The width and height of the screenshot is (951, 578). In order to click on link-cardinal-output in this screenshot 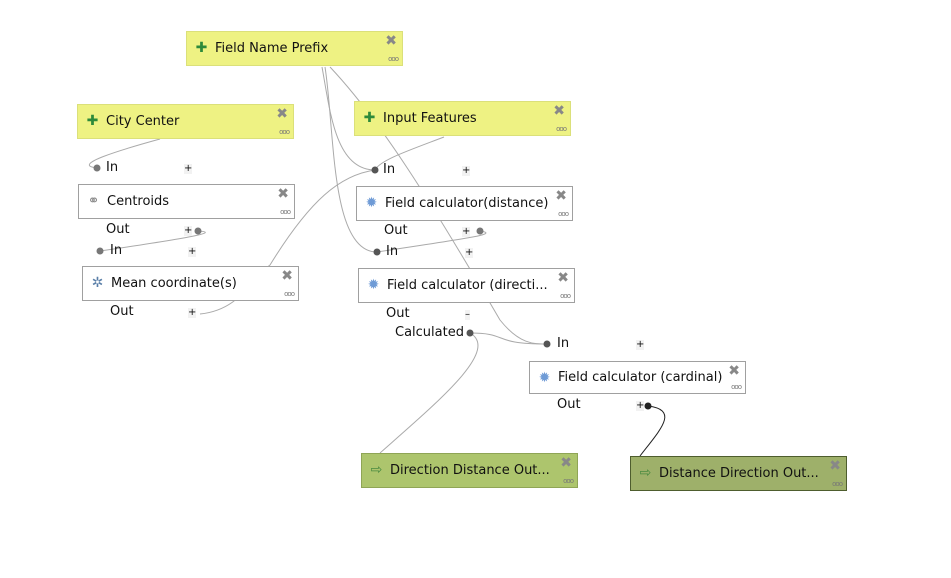, I will do `click(652, 431)`.